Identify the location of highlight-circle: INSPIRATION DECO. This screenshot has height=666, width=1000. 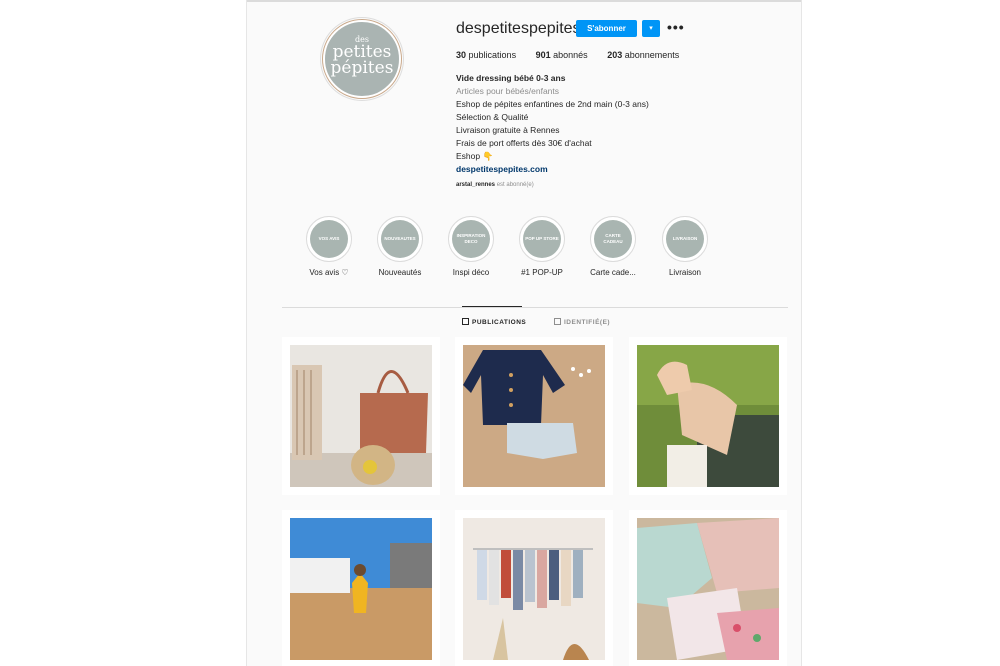
(471, 239).